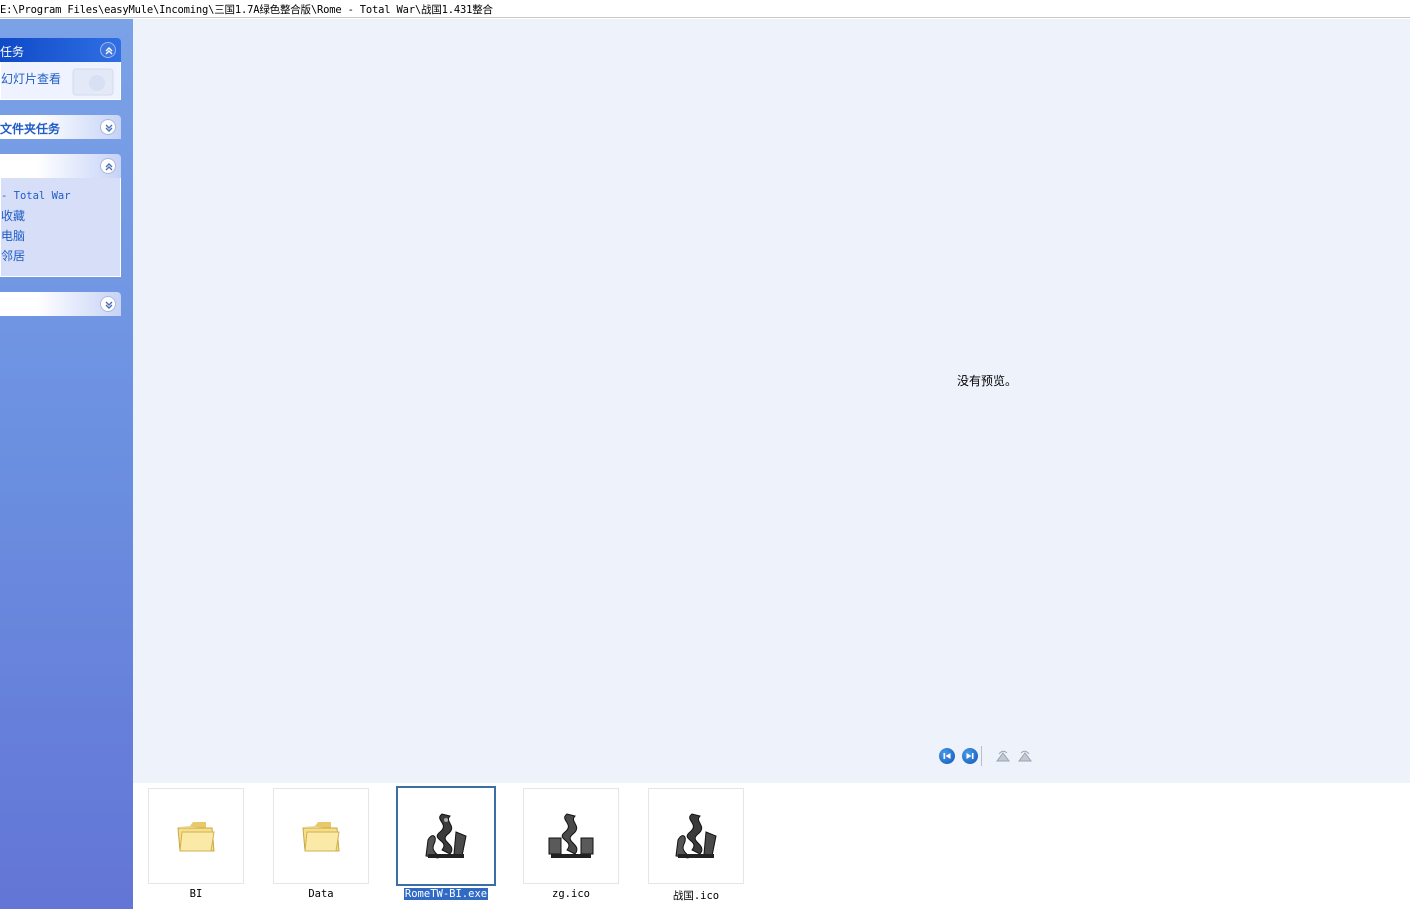 Image resolution: width=1410 pixels, height=909 pixels. I want to click on picture-tasks-body: 幻灯片查看, so click(60, 81).